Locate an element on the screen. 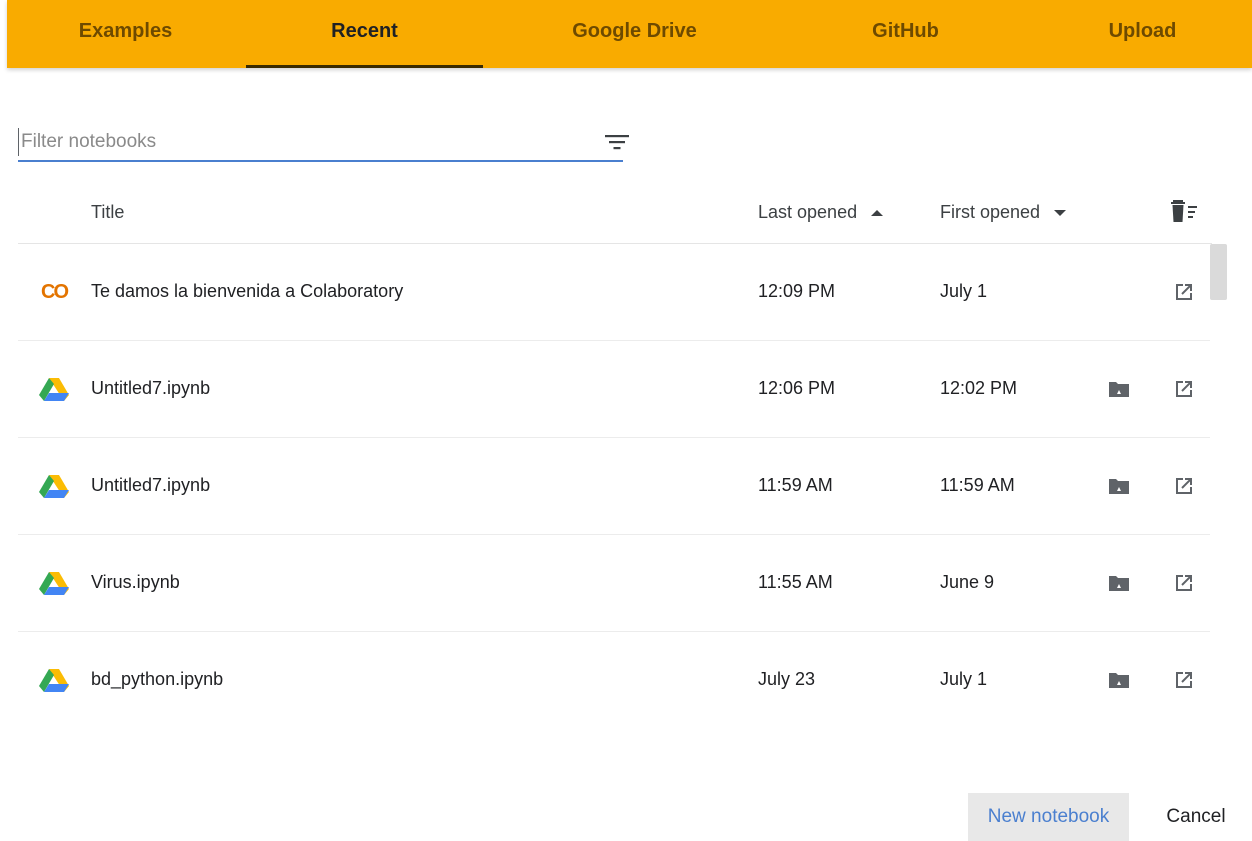  delete-sort-icon is located at coordinates (1185, 211).